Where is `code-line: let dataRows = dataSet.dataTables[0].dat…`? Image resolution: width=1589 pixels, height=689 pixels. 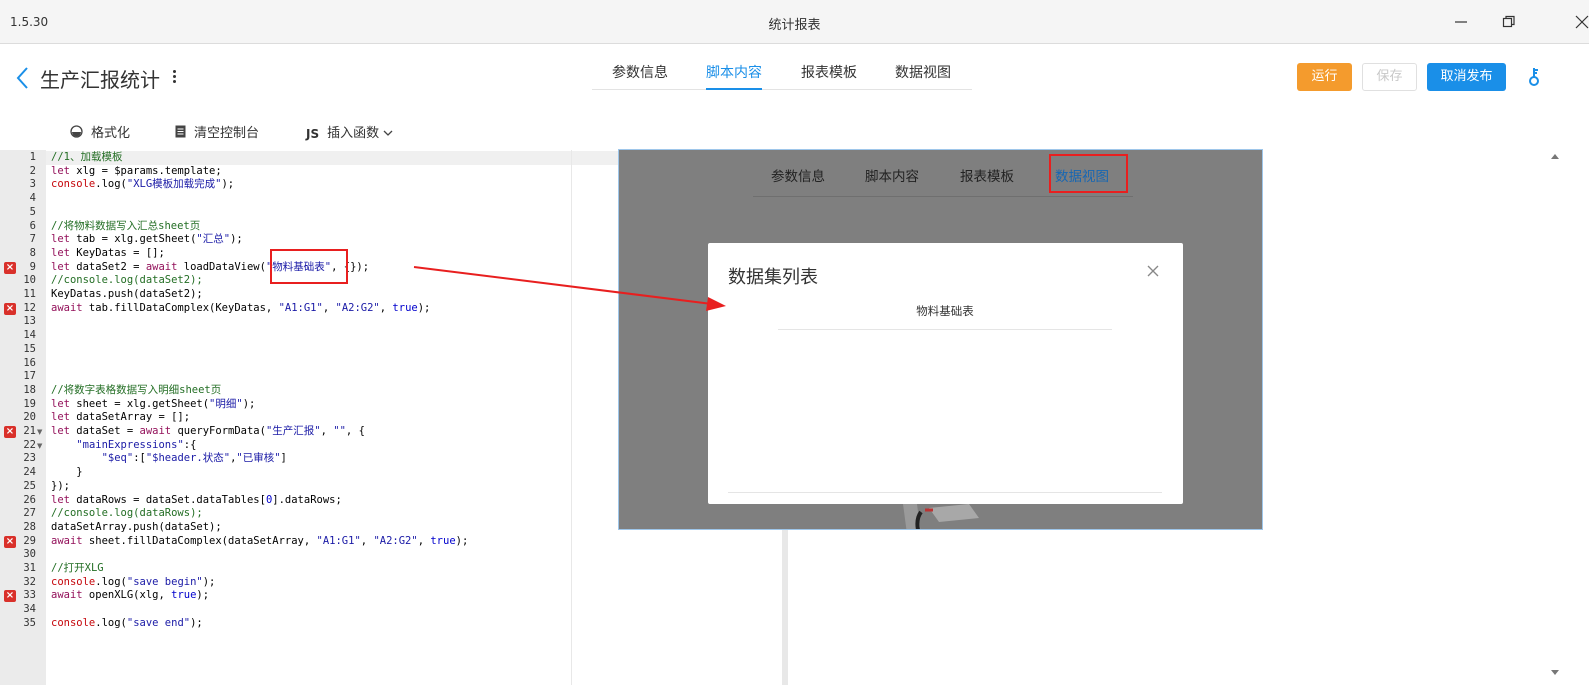 code-line: let dataRows = dataSet.dataTables[0].dat… is located at coordinates (196, 501).